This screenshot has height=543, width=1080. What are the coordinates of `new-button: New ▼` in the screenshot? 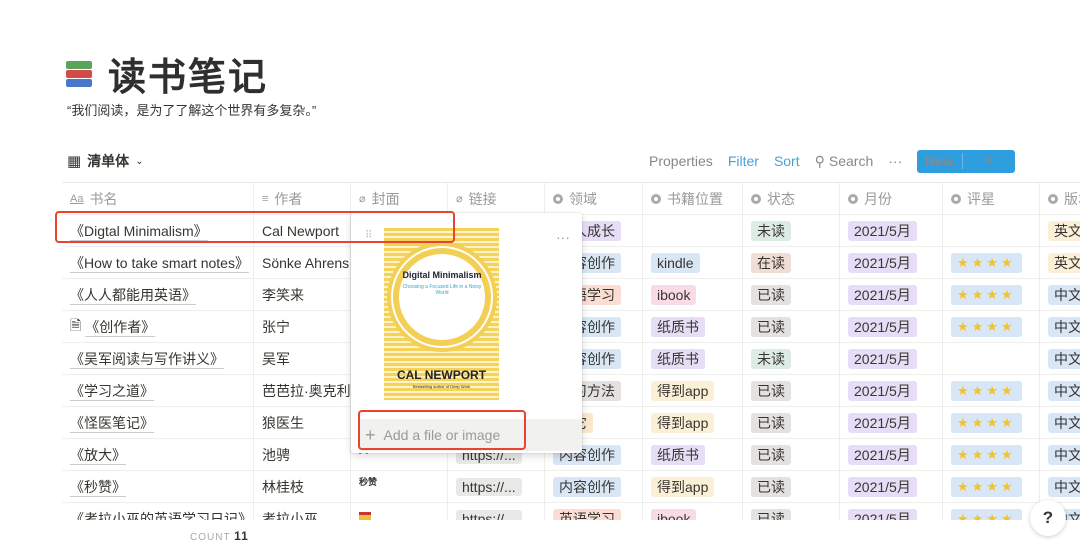 It's located at (966, 161).